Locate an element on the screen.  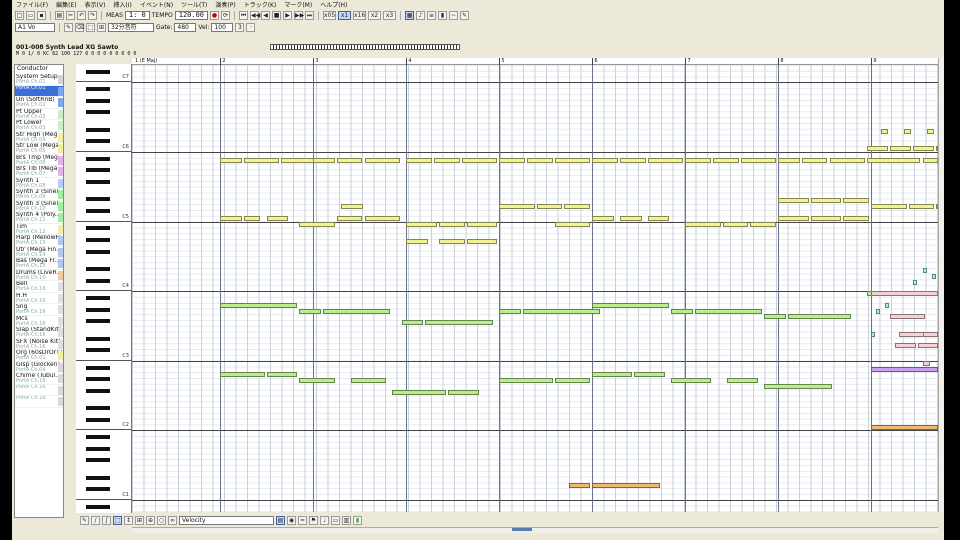
film-icon: ▭ is located at coordinates (335, 520).